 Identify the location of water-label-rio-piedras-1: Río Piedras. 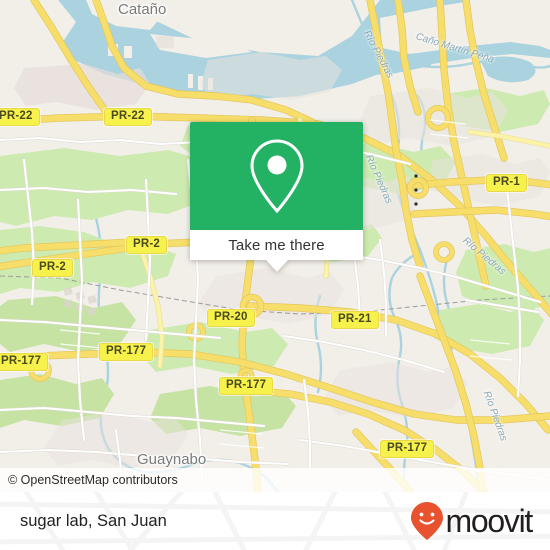
(378, 54).